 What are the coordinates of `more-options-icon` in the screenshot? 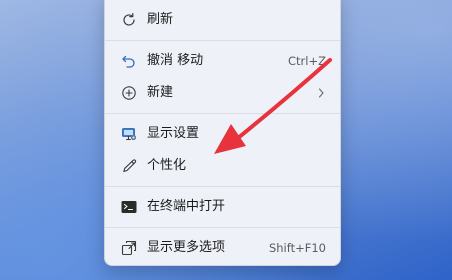 It's located at (129, 248).